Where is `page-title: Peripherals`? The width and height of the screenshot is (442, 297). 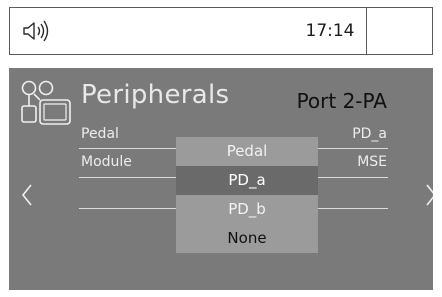 page-title: Peripherals is located at coordinates (155, 95).